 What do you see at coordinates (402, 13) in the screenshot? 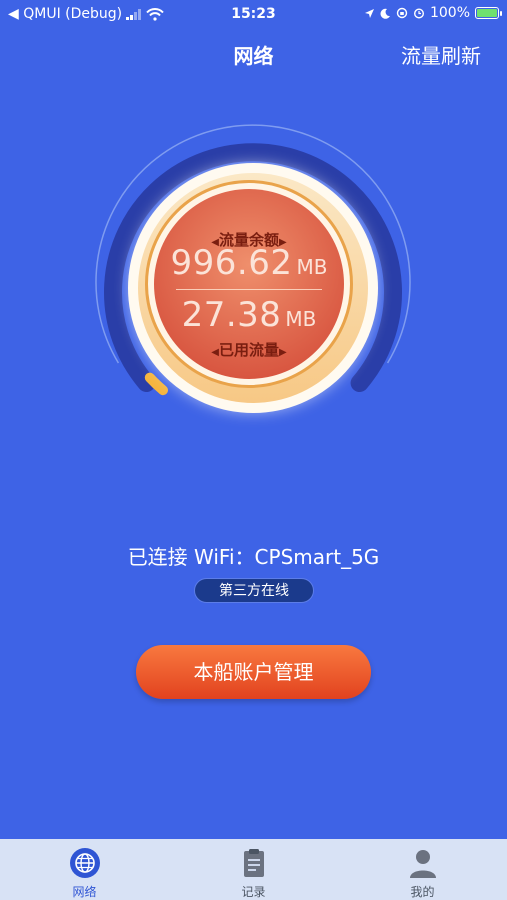
I see `rotation-lock-icon` at bounding box center [402, 13].